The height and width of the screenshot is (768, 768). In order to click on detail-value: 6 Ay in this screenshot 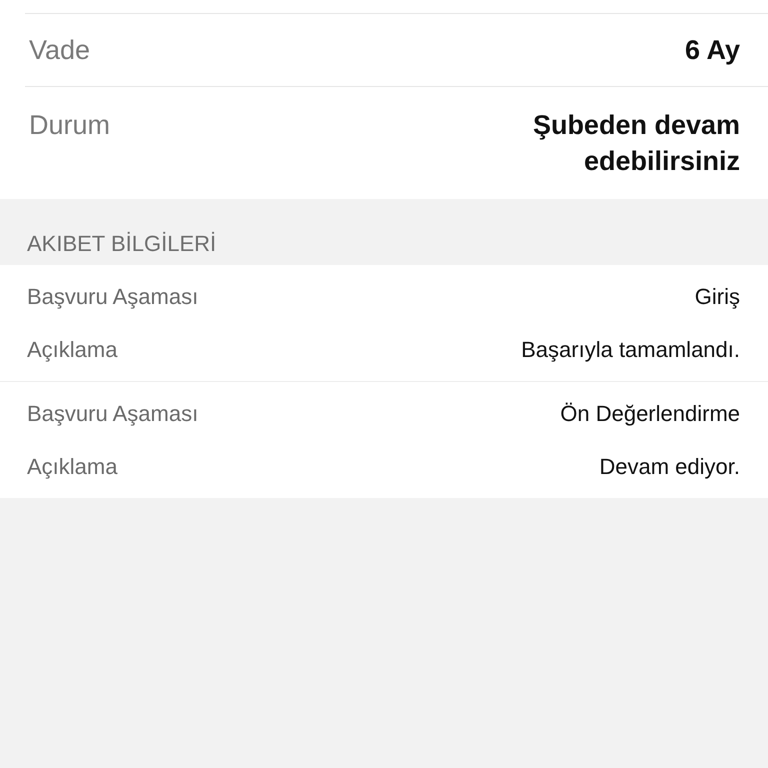, I will do `click(712, 50)`.